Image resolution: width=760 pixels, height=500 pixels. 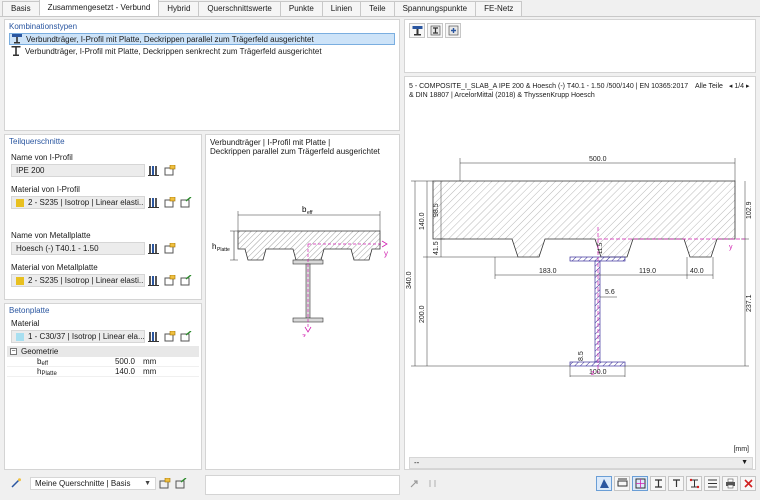 What do you see at coordinates (93, 483) in the screenshot?
I see `meine-querschnitte-select: Meine Querschnitte | Basis ▼` at bounding box center [93, 483].